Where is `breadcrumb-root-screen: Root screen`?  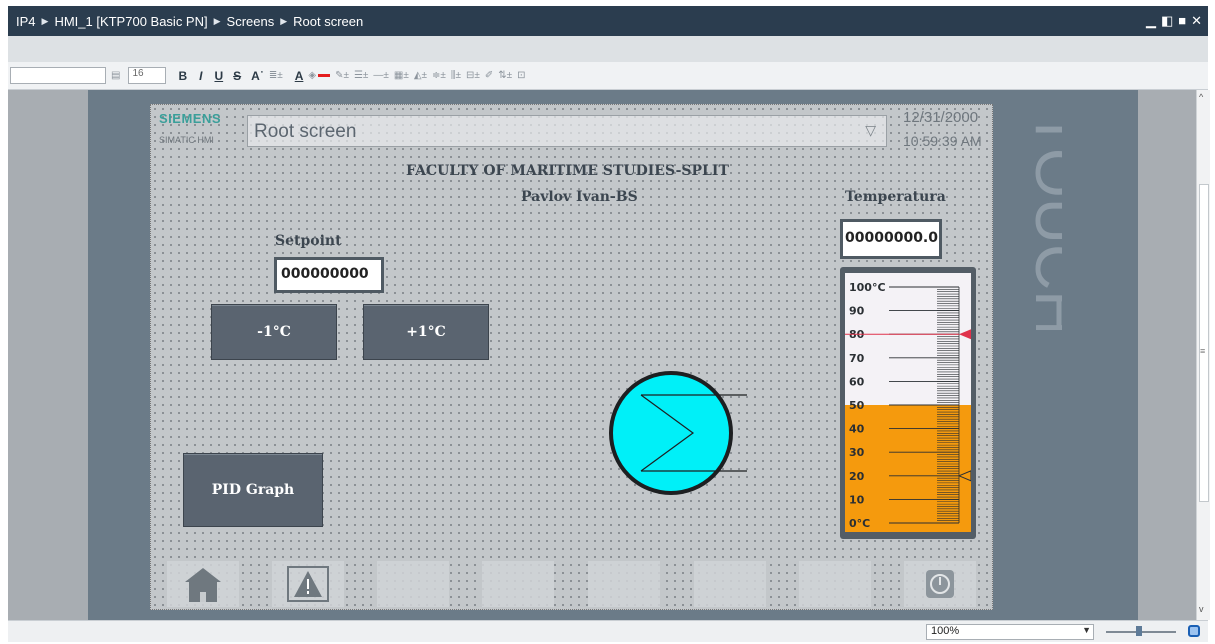
breadcrumb-root-screen: Root screen is located at coordinates (328, 21).